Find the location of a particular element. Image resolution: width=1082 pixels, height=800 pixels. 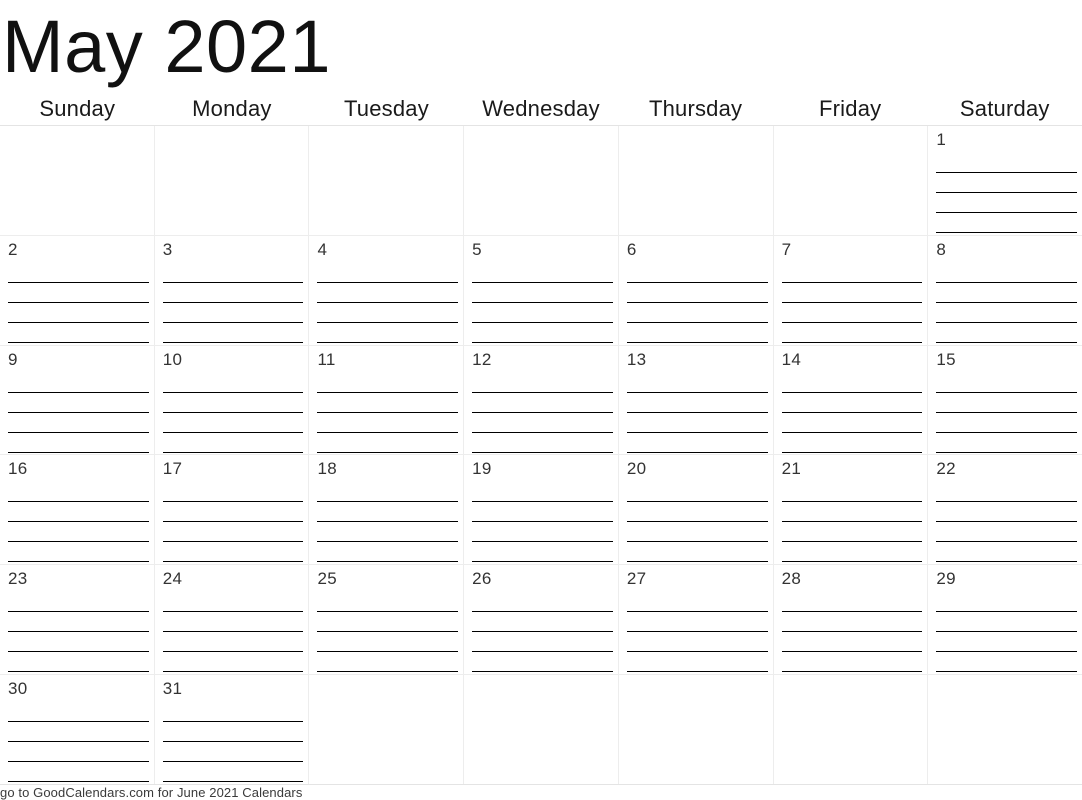

day-cell: 27 is located at coordinates (696, 620).